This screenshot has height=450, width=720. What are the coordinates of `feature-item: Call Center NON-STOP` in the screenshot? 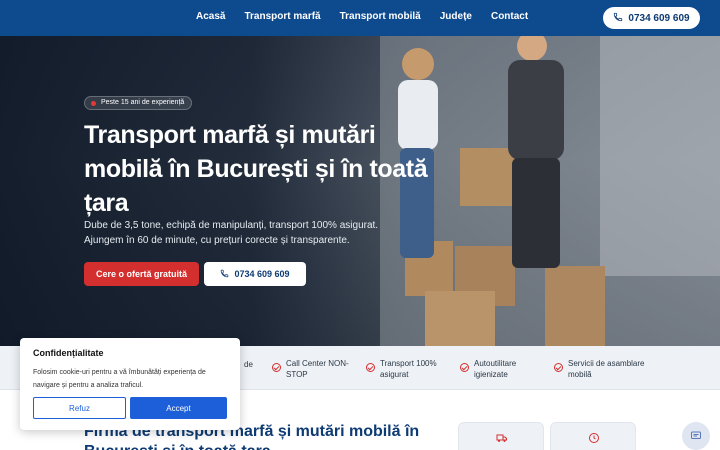 It's located at (312, 368).